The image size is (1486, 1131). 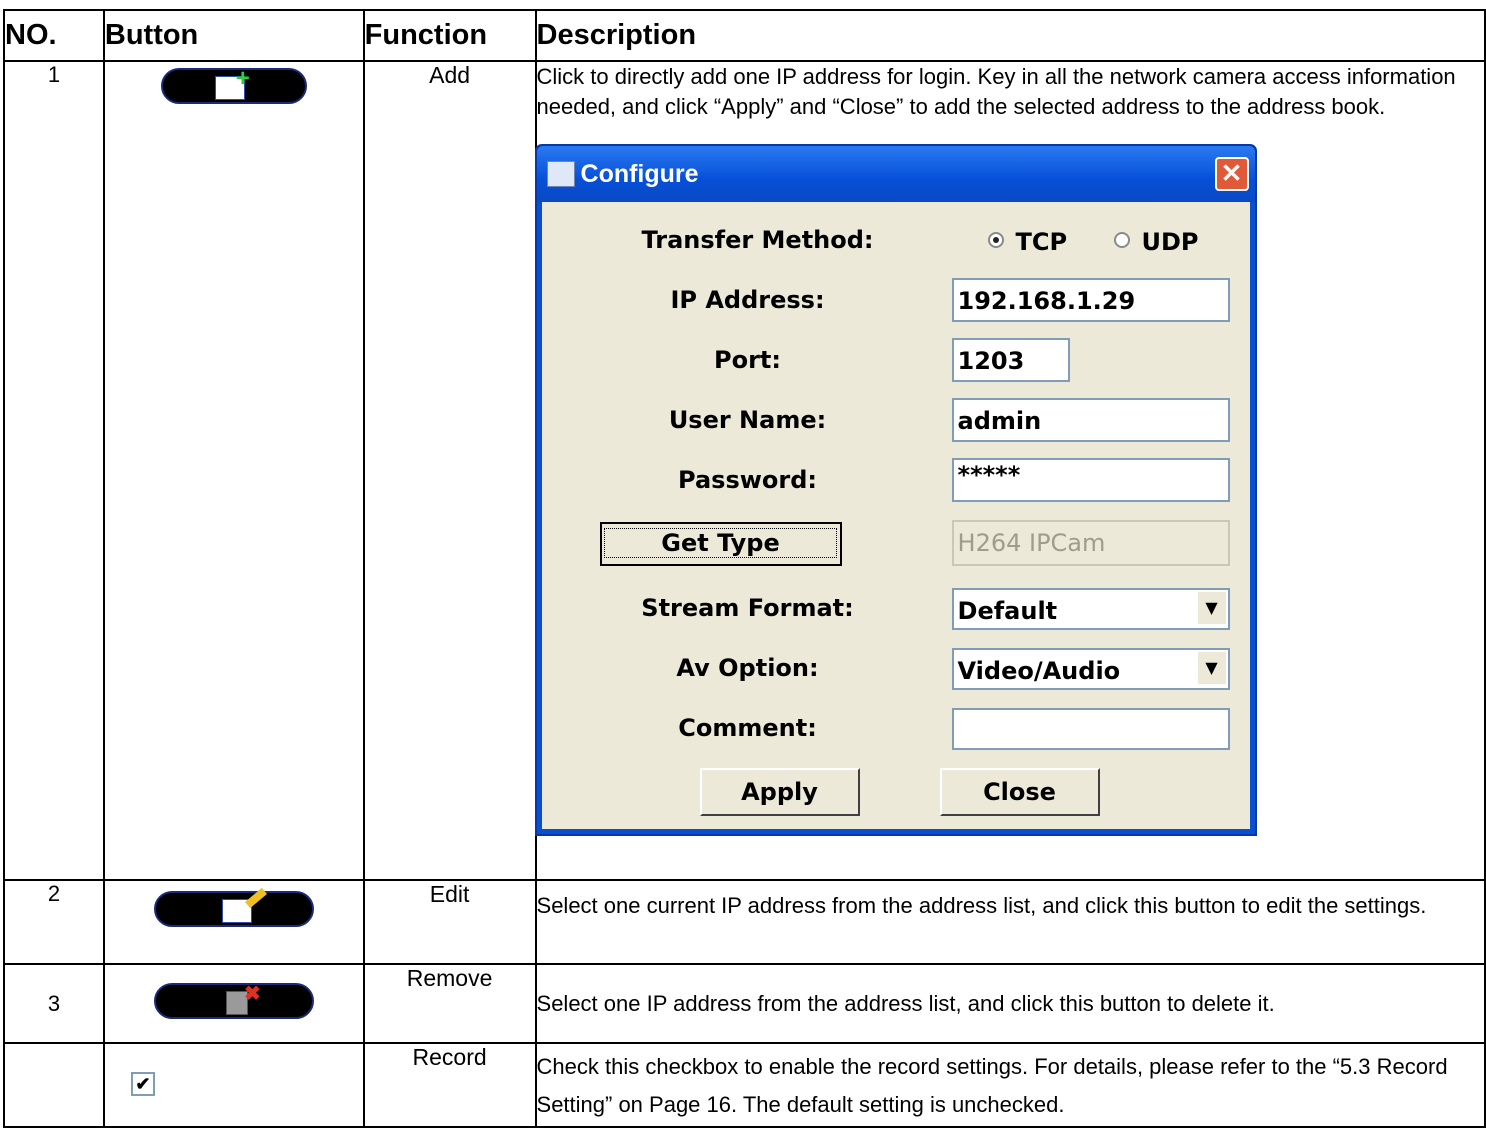 I want to click on button-cell, so click(x=233, y=922).